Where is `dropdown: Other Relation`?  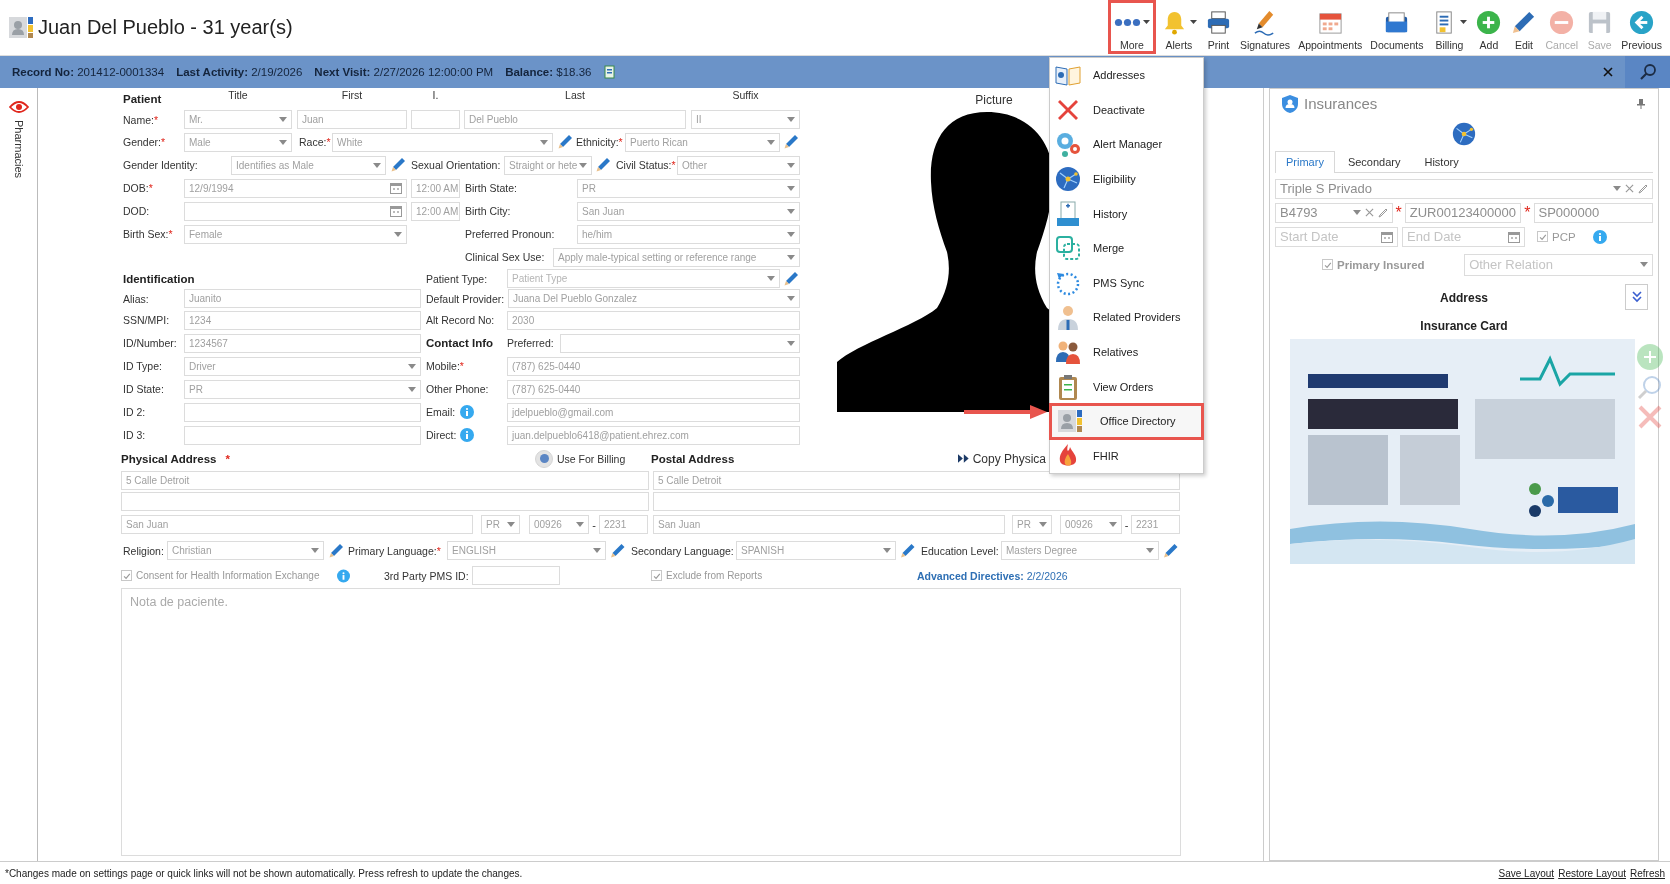
dropdown: Other Relation is located at coordinates (1558, 264).